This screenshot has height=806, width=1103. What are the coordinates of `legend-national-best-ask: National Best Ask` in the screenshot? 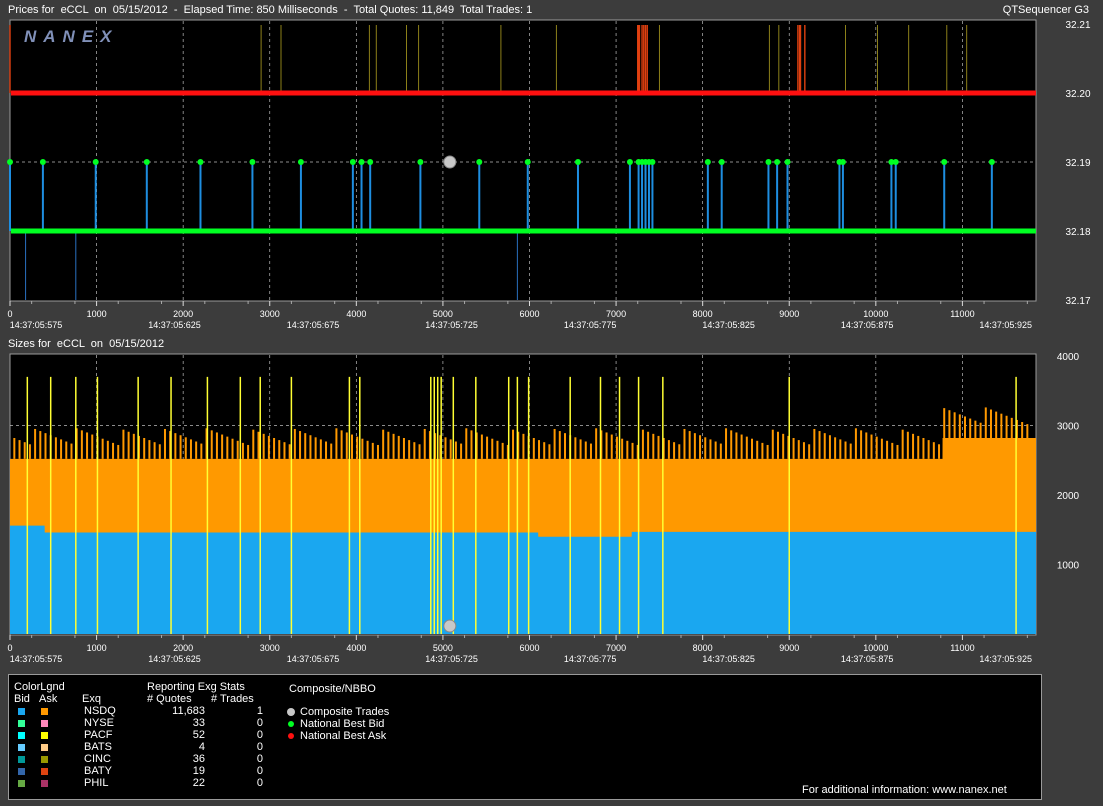 It's located at (343, 736).